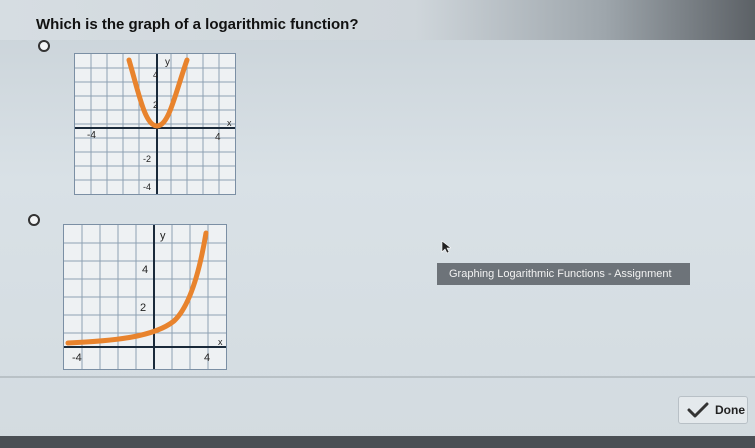 The height and width of the screenshot is (448, 755). What do you see at coordinates (34, 220) in the screenshot?
I see `option-b-radio` at bounding box center [34, 220].